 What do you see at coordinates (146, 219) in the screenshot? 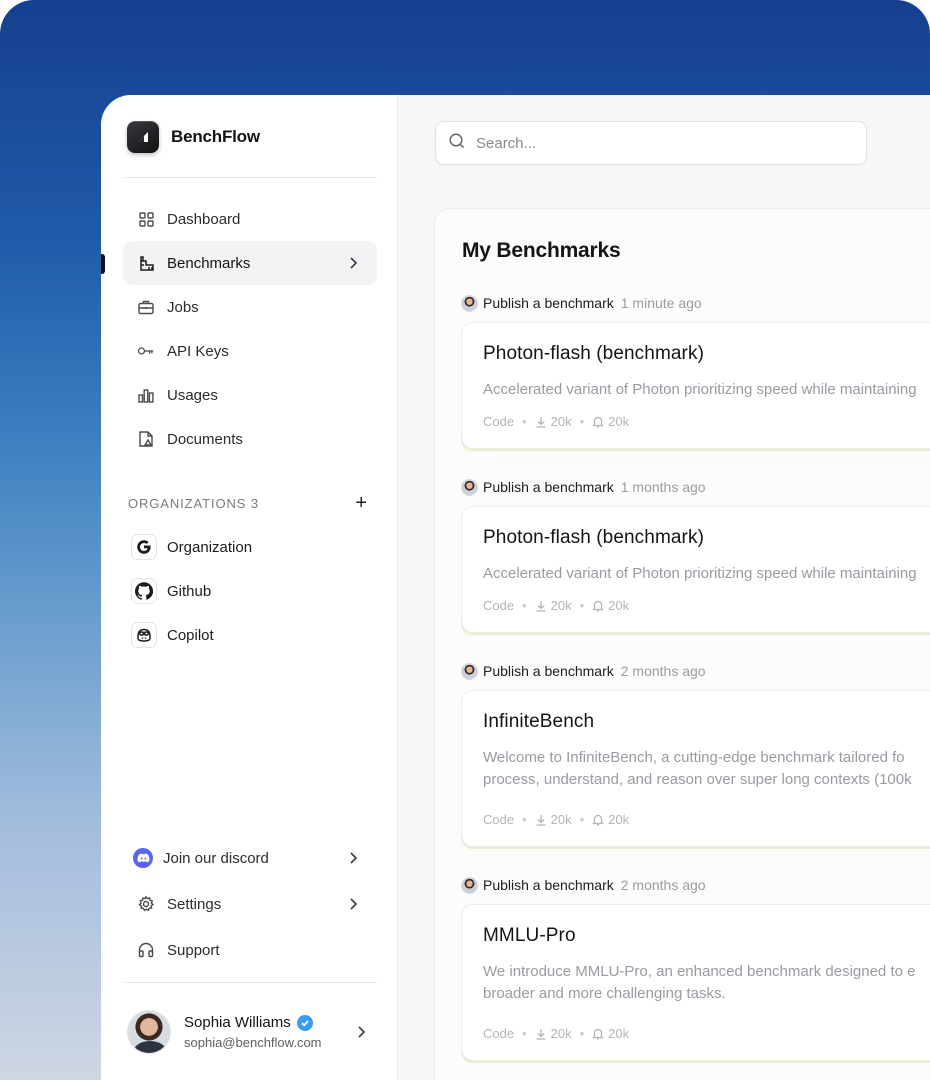
I see `grid-icon` at bounding box center [146, 219].